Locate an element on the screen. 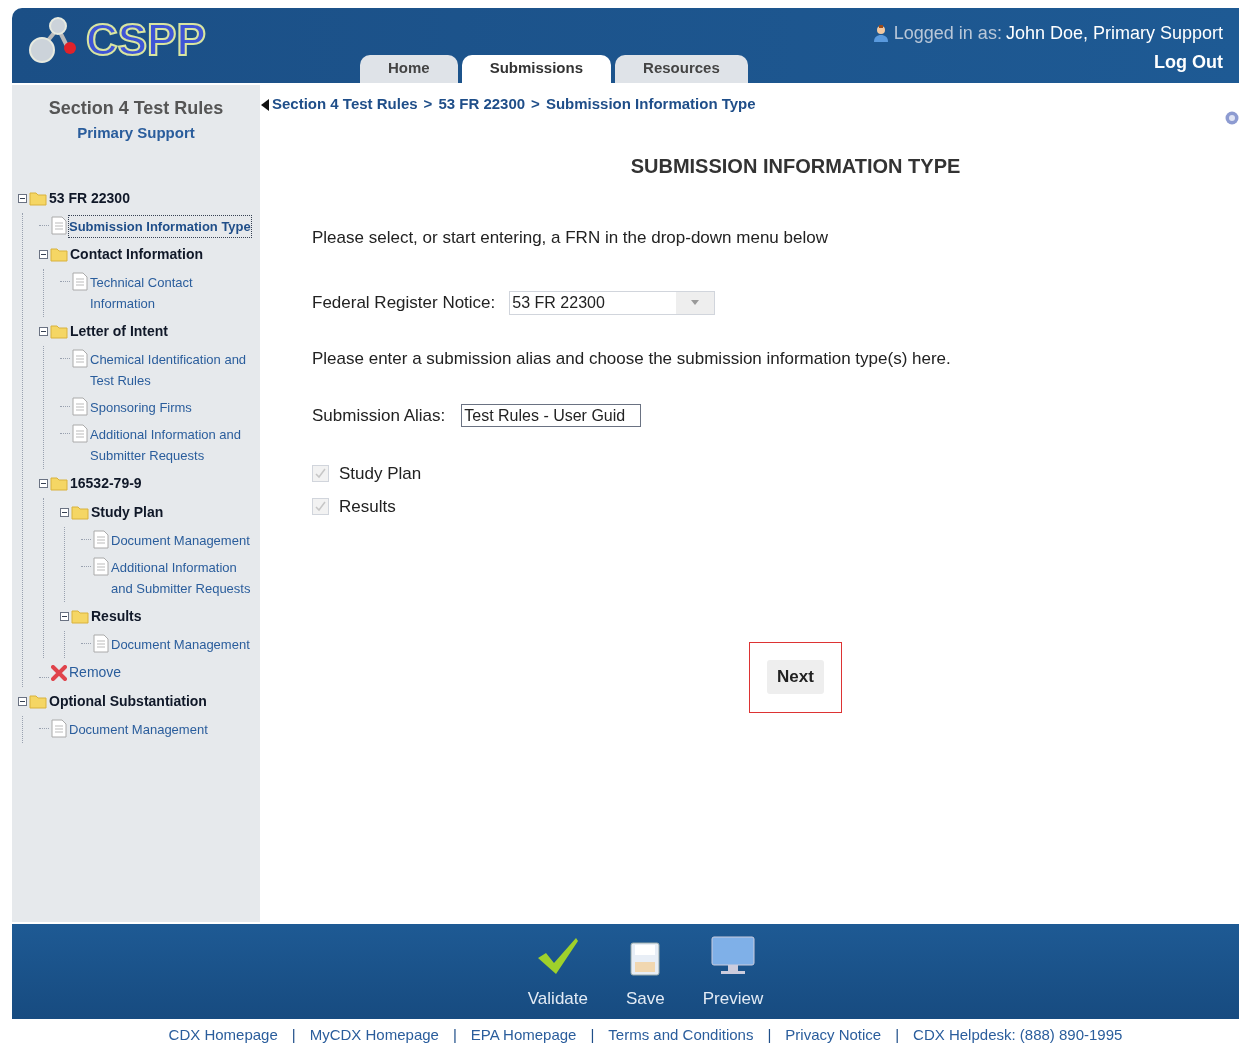 Image resolution: width=1239 pixels, height=1051 pixels. nav-tab: Submissions is located at coordinates (536, 68).